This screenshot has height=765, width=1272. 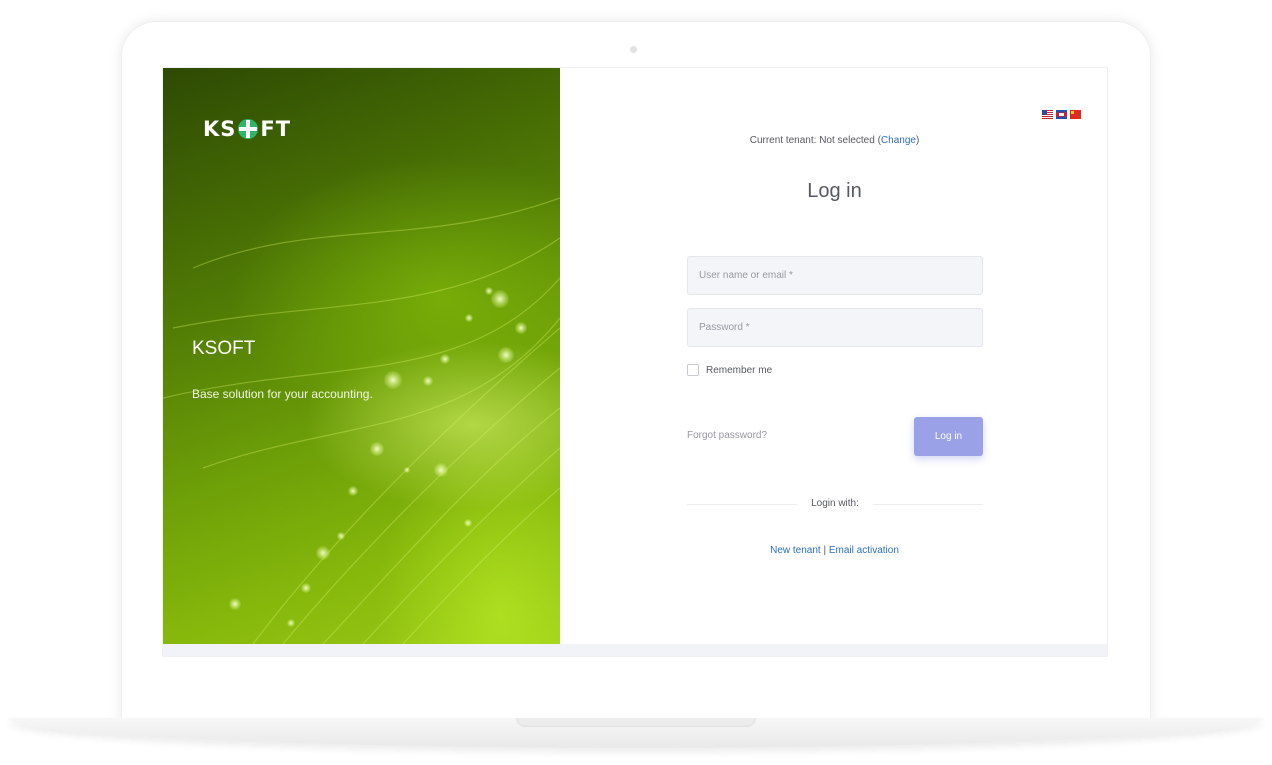 What do you see at coordinates (276, 129) in the screenshot?
I see `logo-text-right: FT` at bounding box center [276, 129].